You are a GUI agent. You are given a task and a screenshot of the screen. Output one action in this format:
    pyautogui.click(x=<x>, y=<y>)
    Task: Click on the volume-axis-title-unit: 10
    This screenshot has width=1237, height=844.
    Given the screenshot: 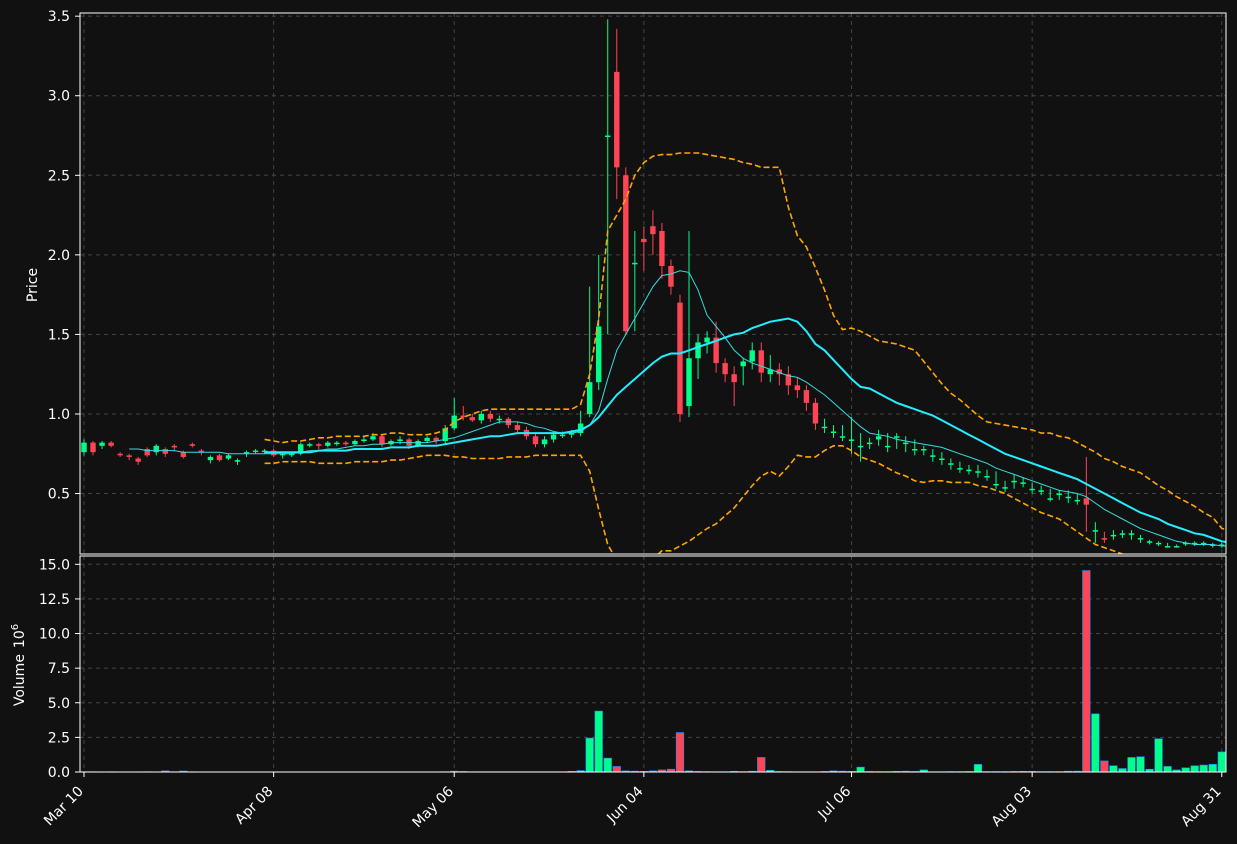 What is the action you would take?
    pyautogui.click(x=20, y=639)
    